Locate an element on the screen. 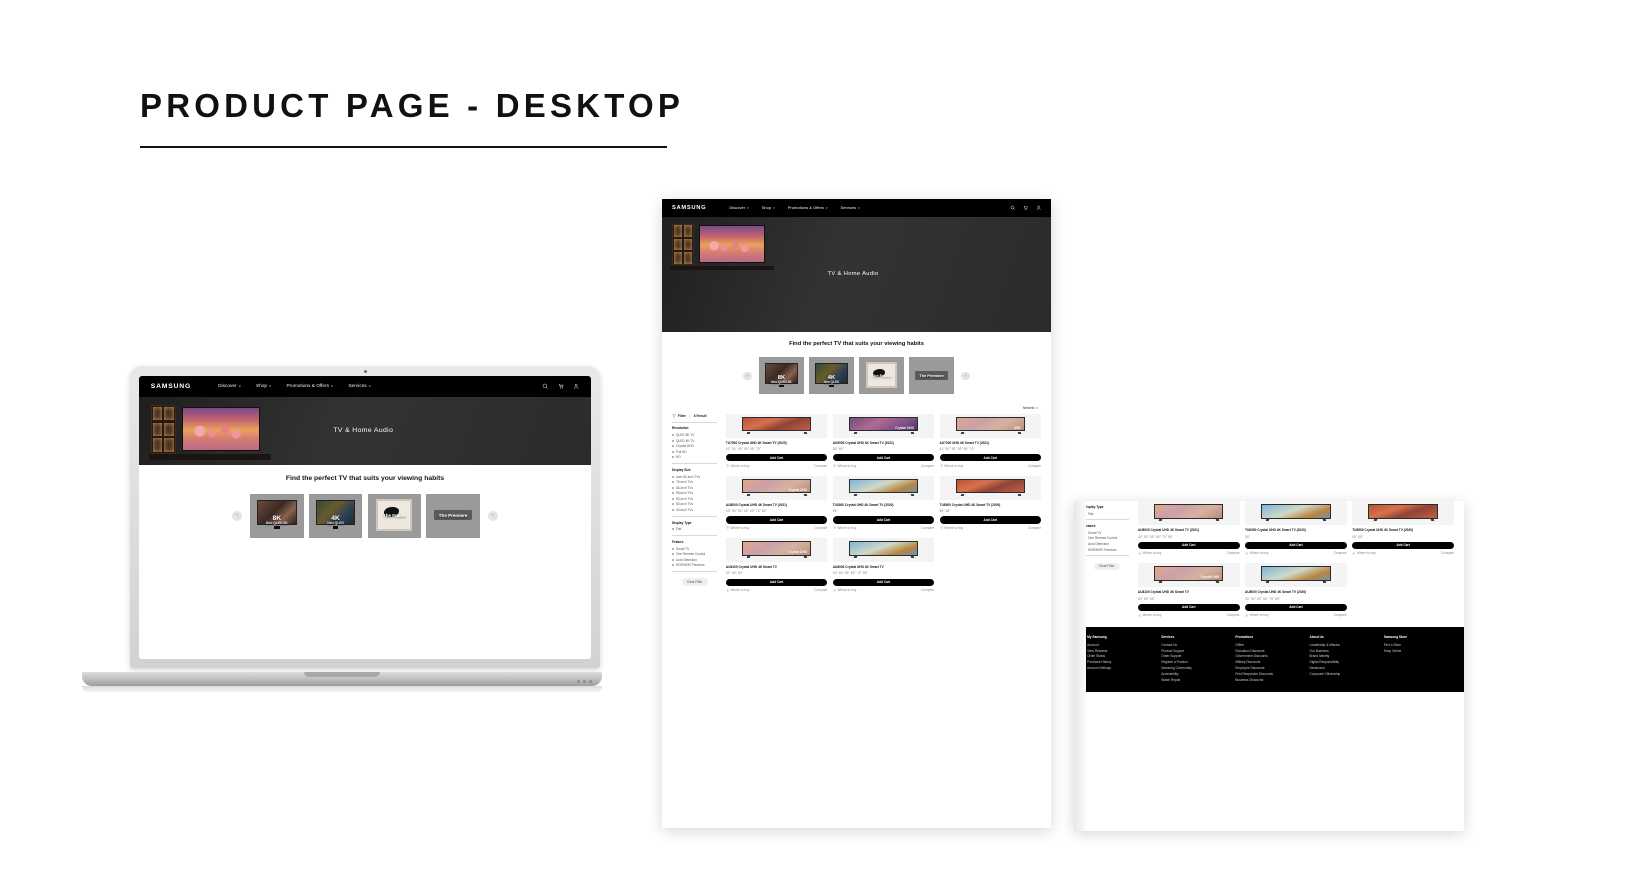 The width and height of the screenshot is (1650, 896). footer-link: Purchase History is located at coordinates (1120, 662).